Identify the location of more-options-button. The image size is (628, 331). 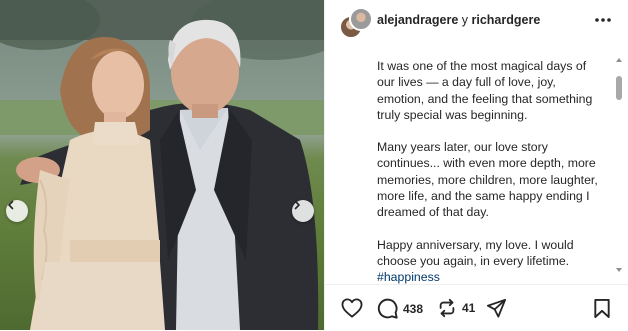
(603, 20).